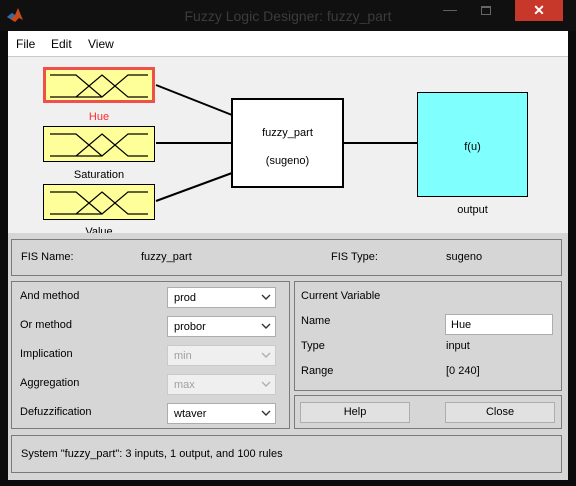 The height and width of the screenshot is (486, 576). I want to click on system-type: (sugeno), so click(287, 161).